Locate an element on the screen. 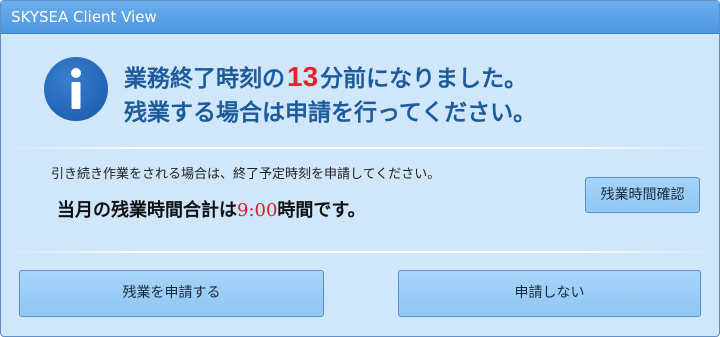  overtime-total-prefix: 当月の残業時間合計は is located at coordinates (147, 210).